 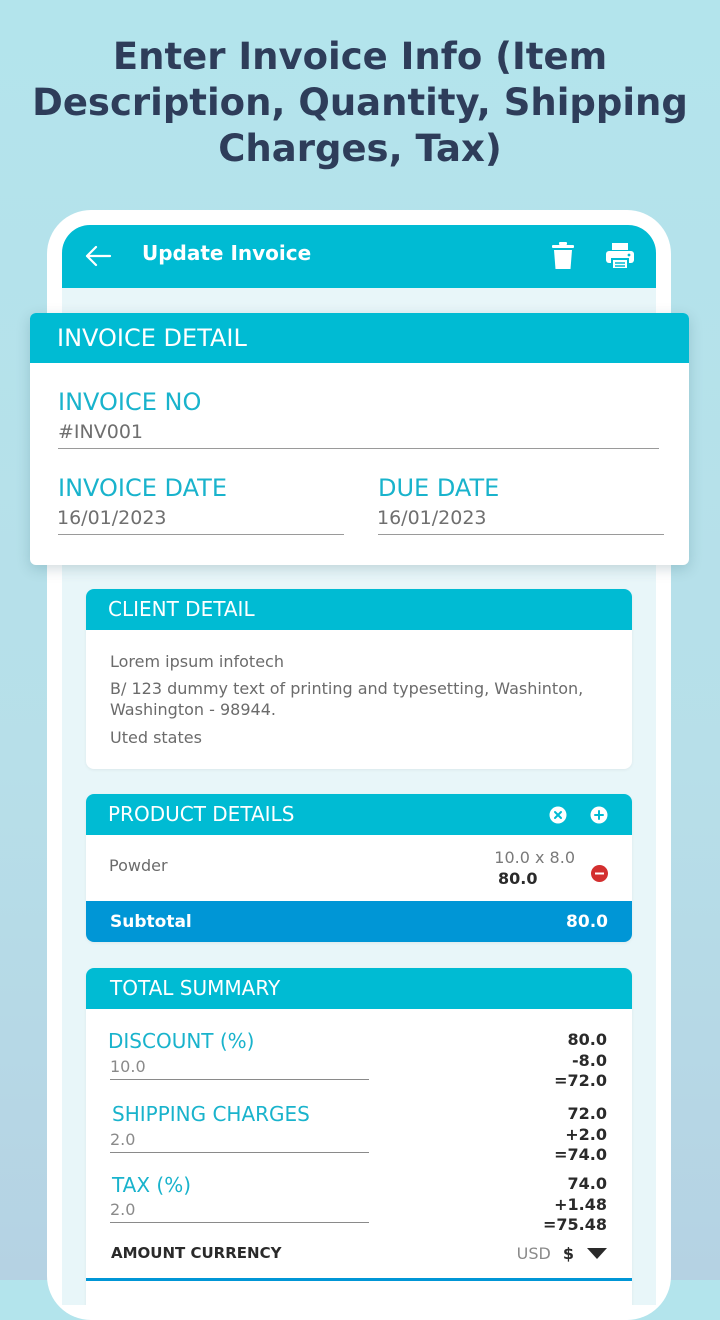 I want to click on discount-calc-change: -8.0, so click(x=589, y=1060).